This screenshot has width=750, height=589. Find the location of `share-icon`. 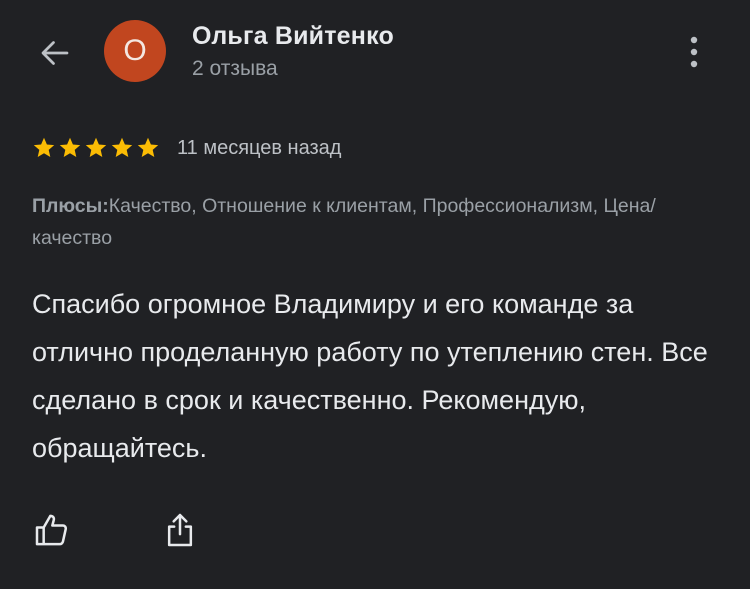

share-icon is located at coordinates (180, 530).